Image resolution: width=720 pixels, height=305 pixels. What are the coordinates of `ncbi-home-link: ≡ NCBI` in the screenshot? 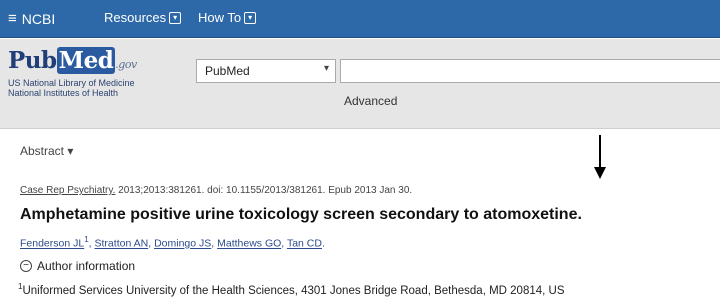 It's located at (31, 18).